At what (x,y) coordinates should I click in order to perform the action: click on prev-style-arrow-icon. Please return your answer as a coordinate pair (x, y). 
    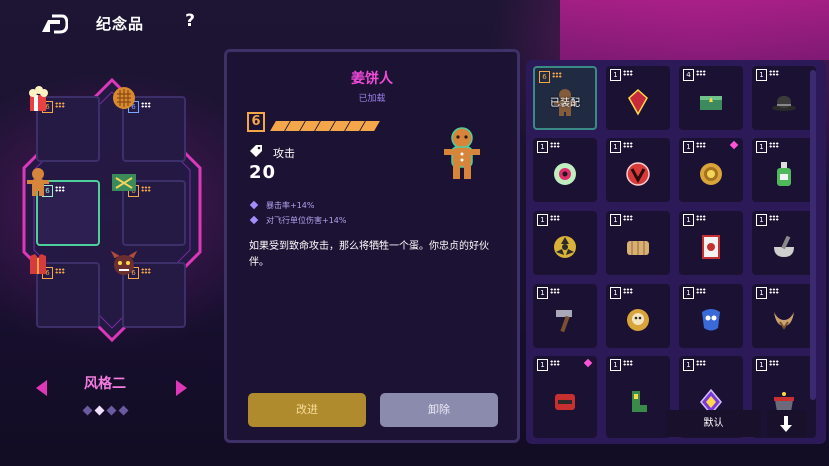
    Looking at the image, I should click on (41, 388).